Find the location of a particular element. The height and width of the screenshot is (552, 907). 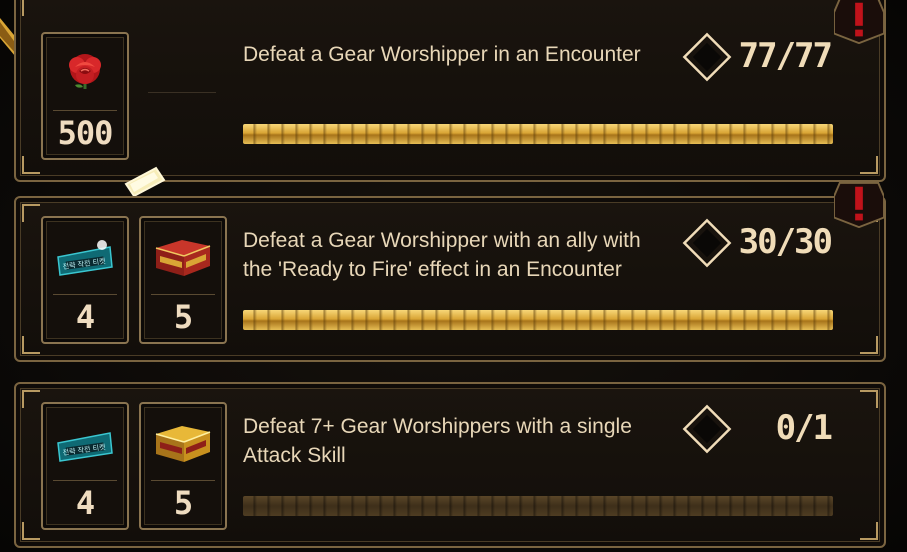

scroll-icon is located at coordinates (145, 182).